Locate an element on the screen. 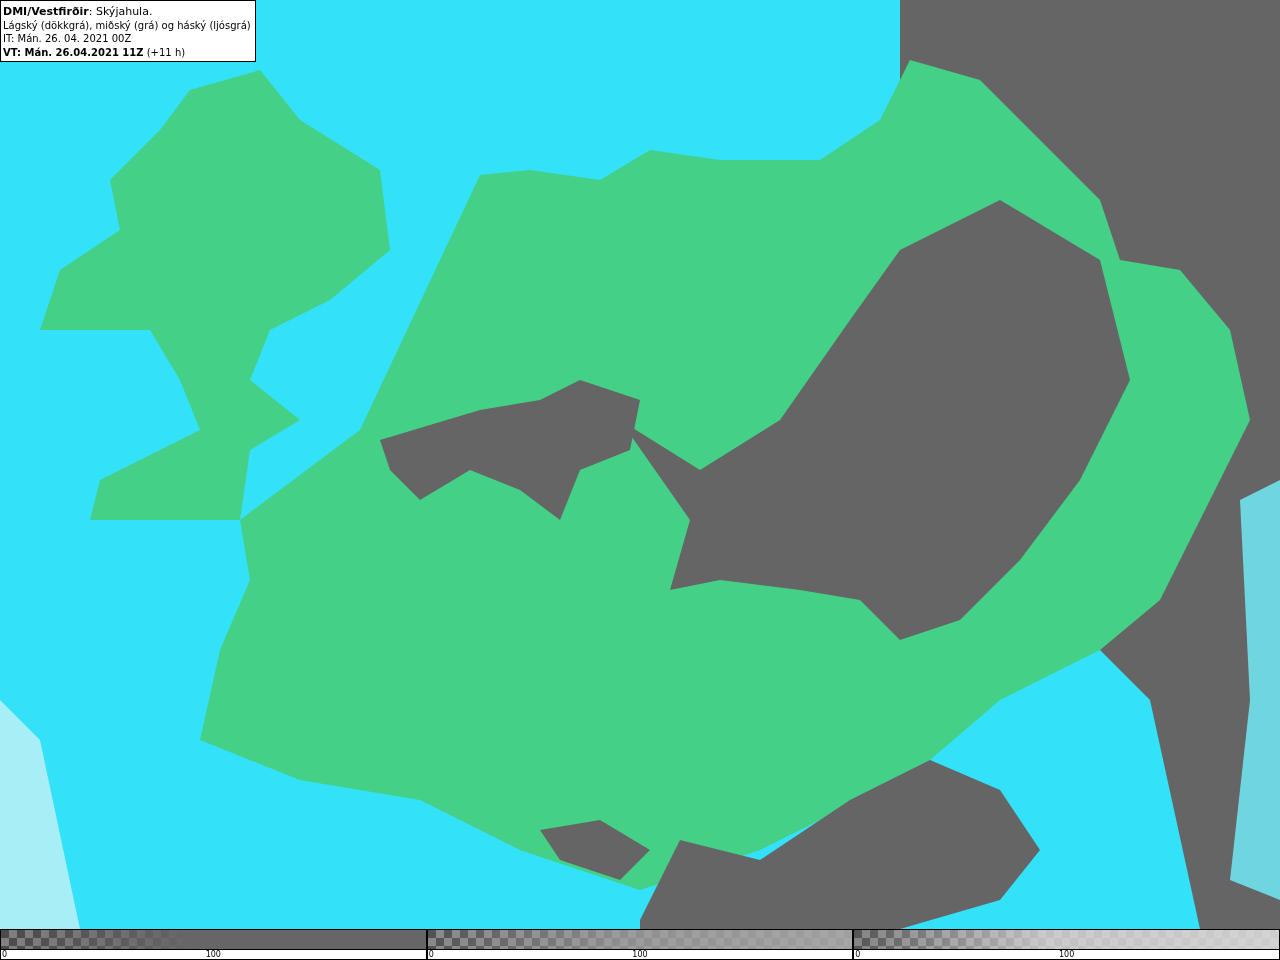 Image resolution: width=1280 pixels, height=960 pixels. info-text: DMI/Vestfirðir: Skýjahula. is located at coordinates (78, 12).